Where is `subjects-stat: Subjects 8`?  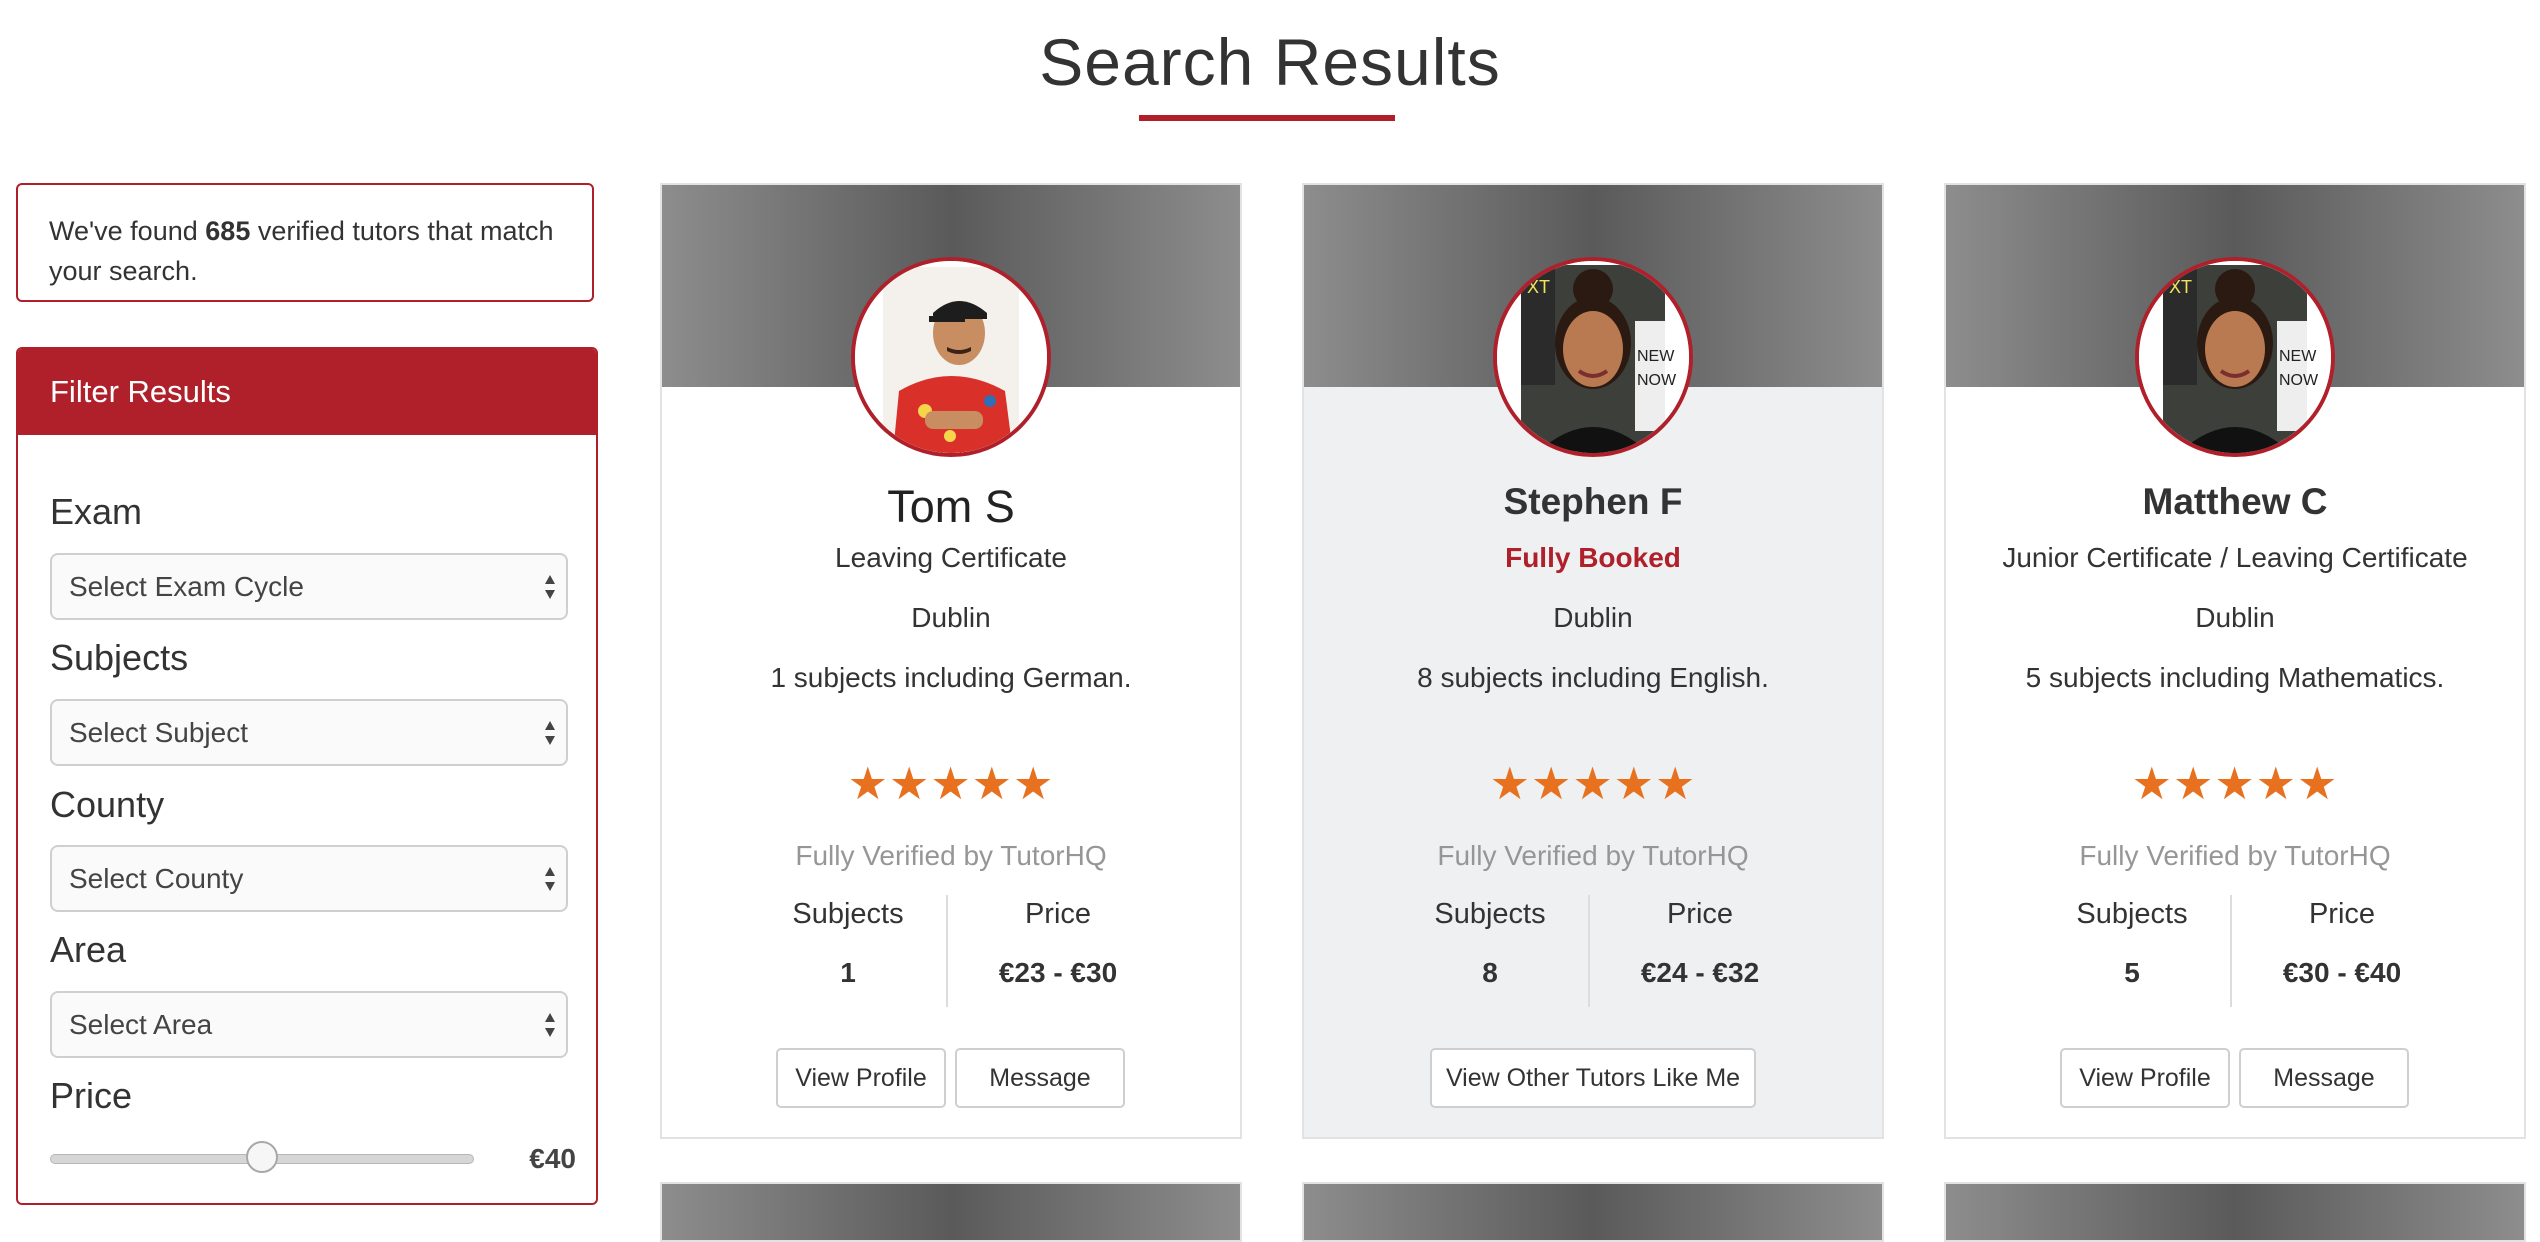 subjects-stat: Subjects 8 is located at coordinates (1490, 943).